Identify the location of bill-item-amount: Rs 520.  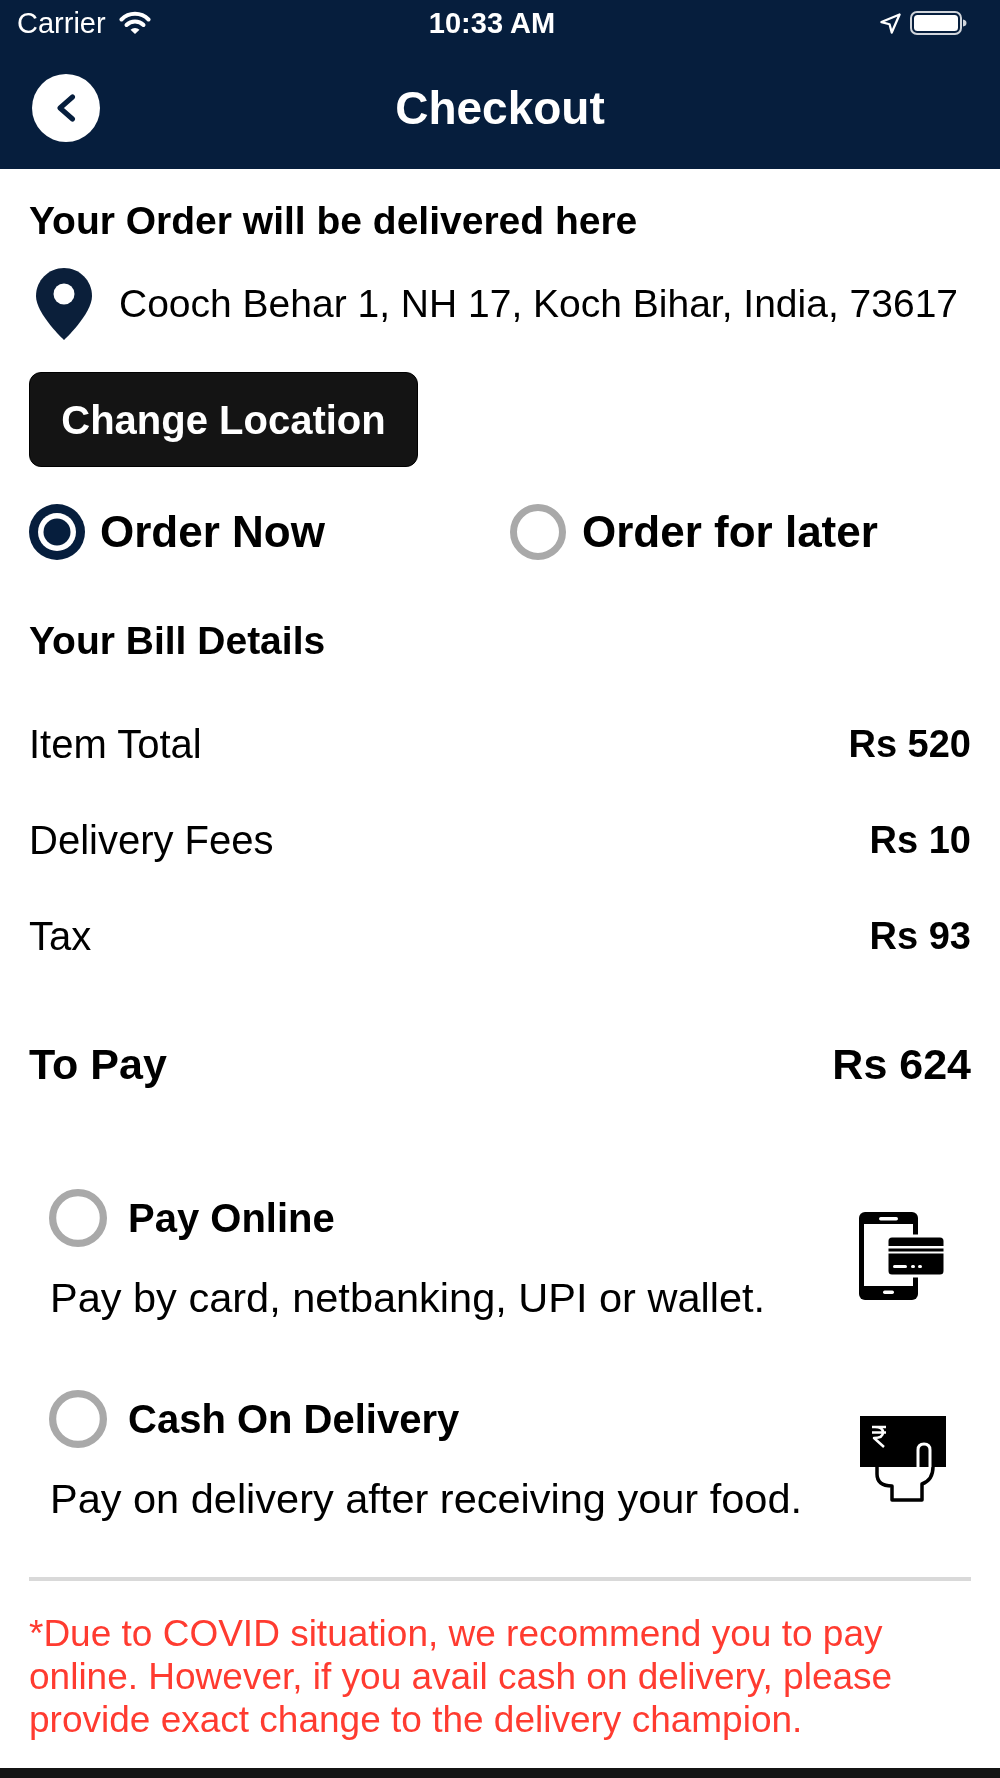
(909, 744).